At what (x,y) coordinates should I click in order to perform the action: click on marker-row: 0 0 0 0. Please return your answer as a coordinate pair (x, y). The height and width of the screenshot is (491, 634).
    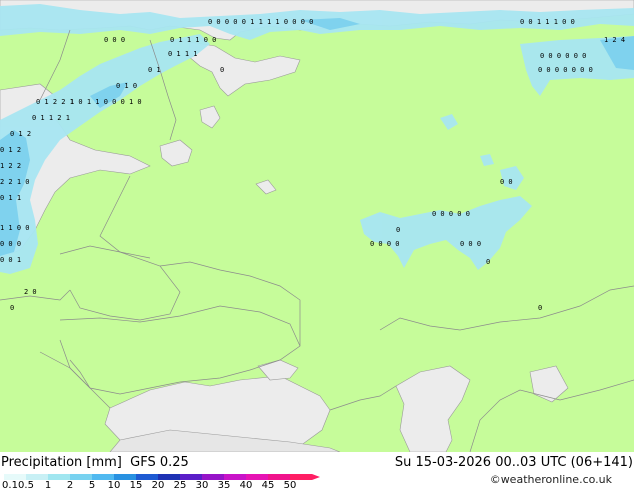
    Looking at the image, I should click on (385, 244).